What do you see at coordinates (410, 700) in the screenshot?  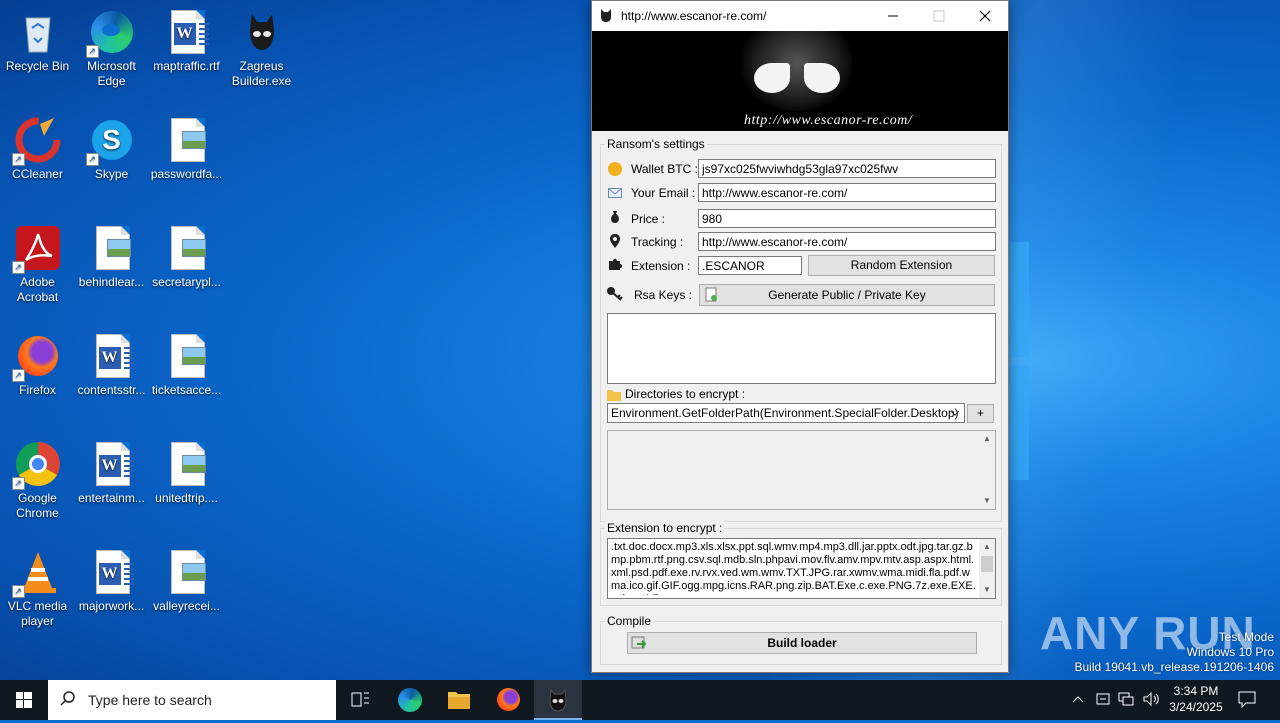 I see `taskbar-edge-icon` at bounding box center [410, 700].